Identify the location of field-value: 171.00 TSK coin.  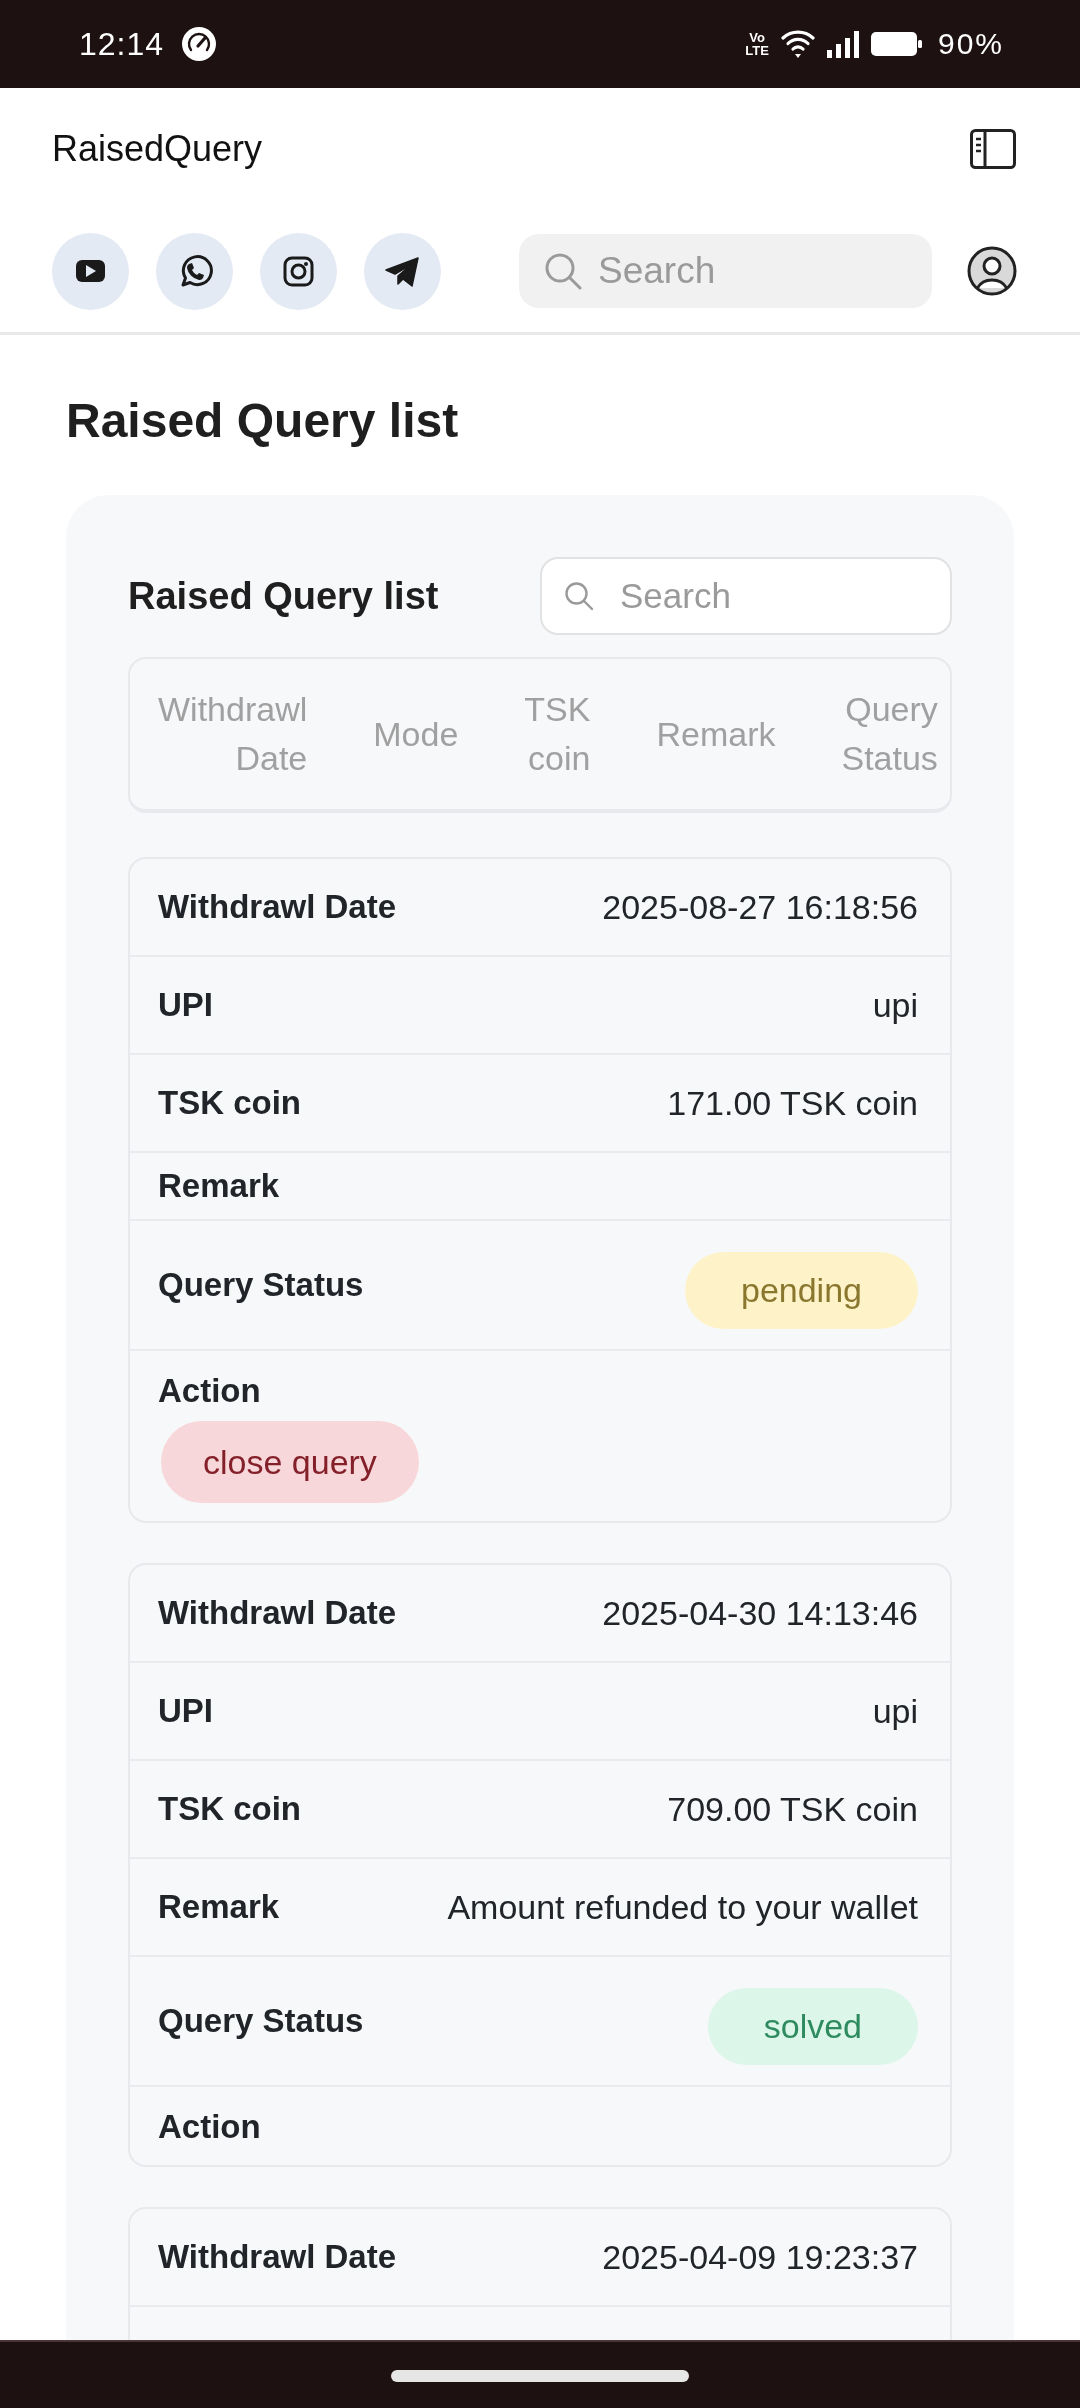
(792, 1103).